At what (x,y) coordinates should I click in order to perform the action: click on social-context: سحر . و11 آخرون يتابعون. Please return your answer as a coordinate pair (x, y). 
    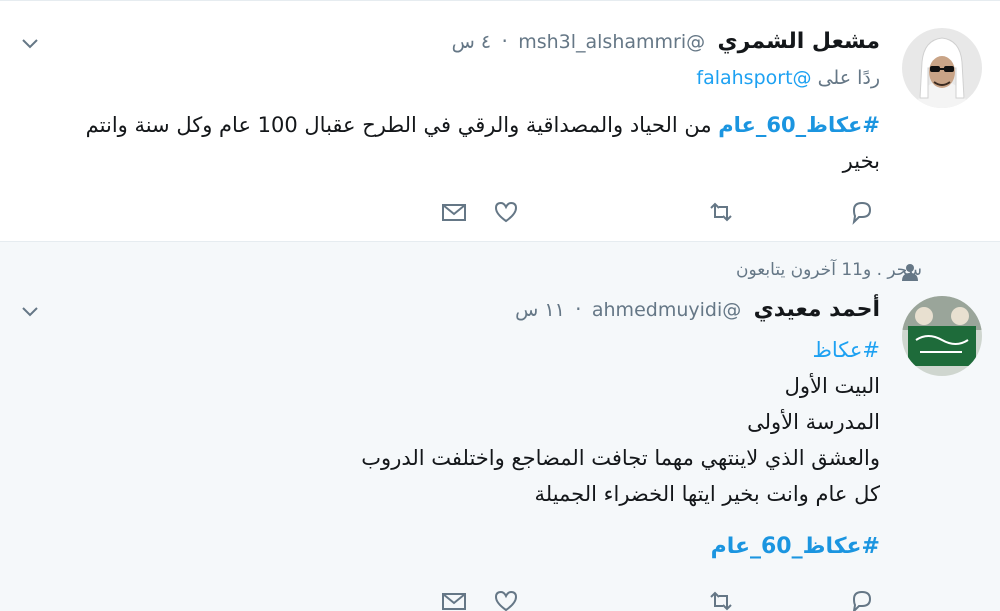
    Looking at the image, I should click on (829, 270).